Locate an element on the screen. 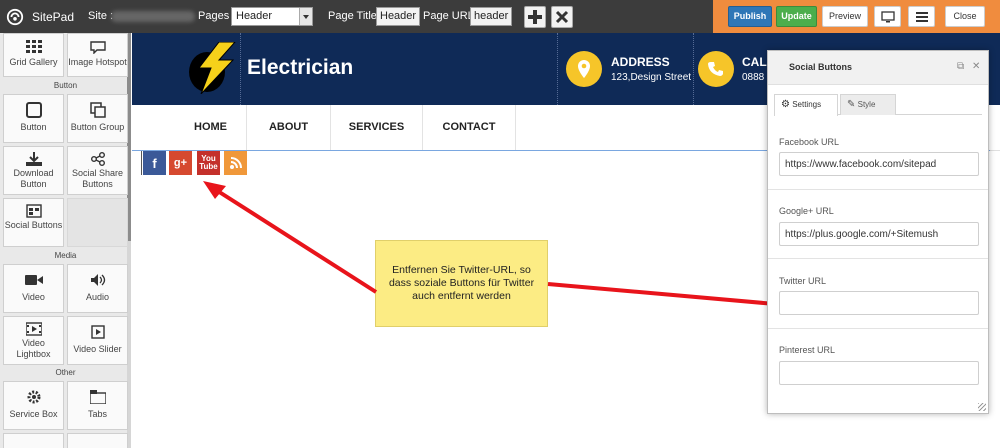 Image resolution: width=1000 pixels, height=448 pixels. widget-button: Button is located at coordinates (33, 118).